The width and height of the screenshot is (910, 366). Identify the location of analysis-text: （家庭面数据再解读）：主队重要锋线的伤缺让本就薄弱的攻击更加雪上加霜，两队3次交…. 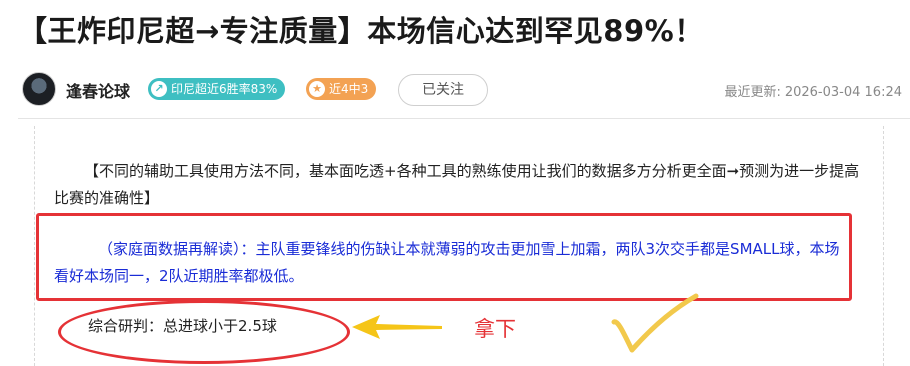
(447, 262).